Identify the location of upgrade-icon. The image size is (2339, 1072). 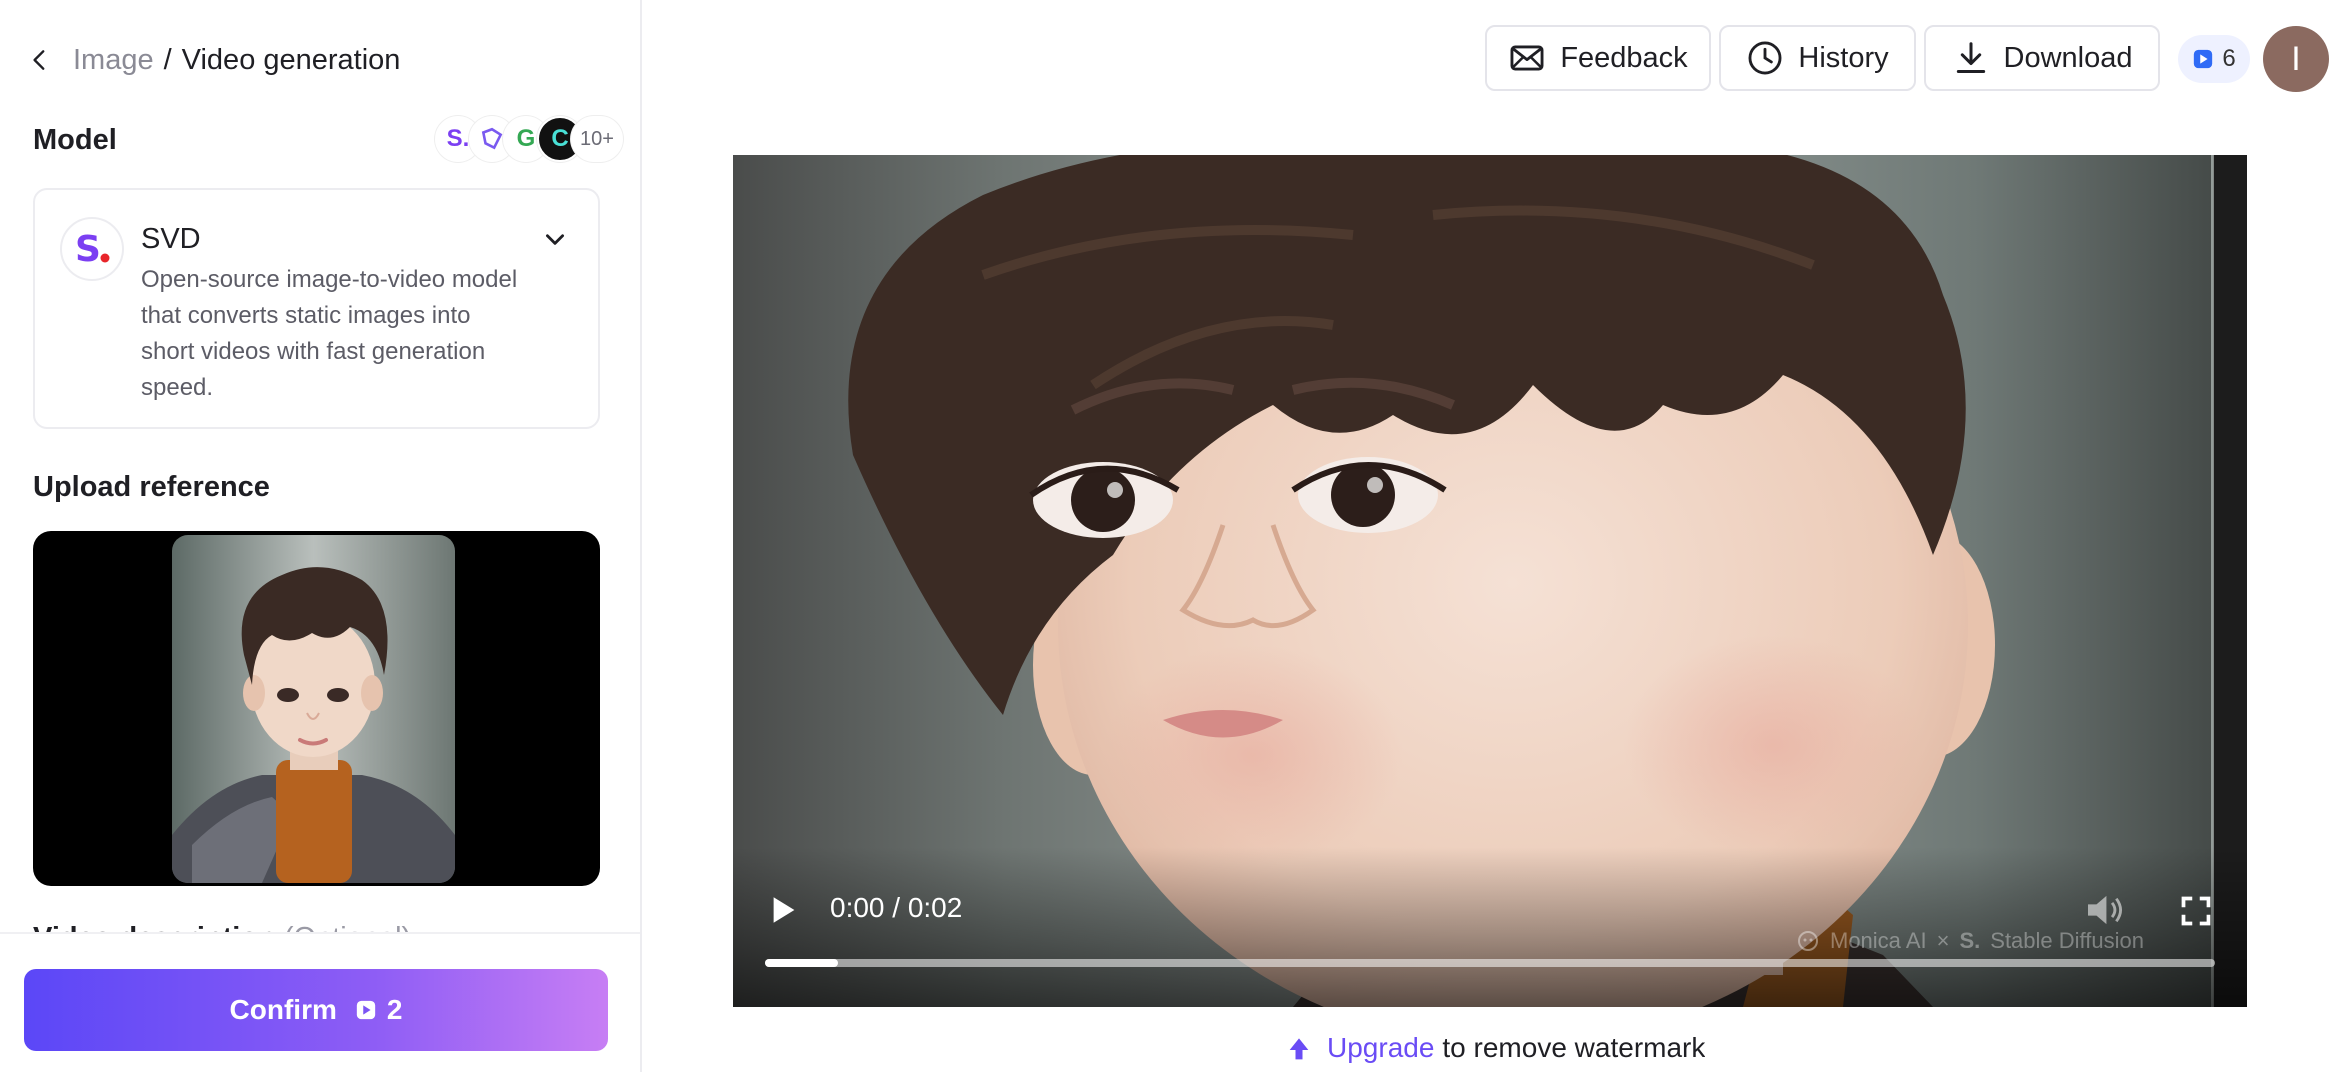
(1299, 1049).